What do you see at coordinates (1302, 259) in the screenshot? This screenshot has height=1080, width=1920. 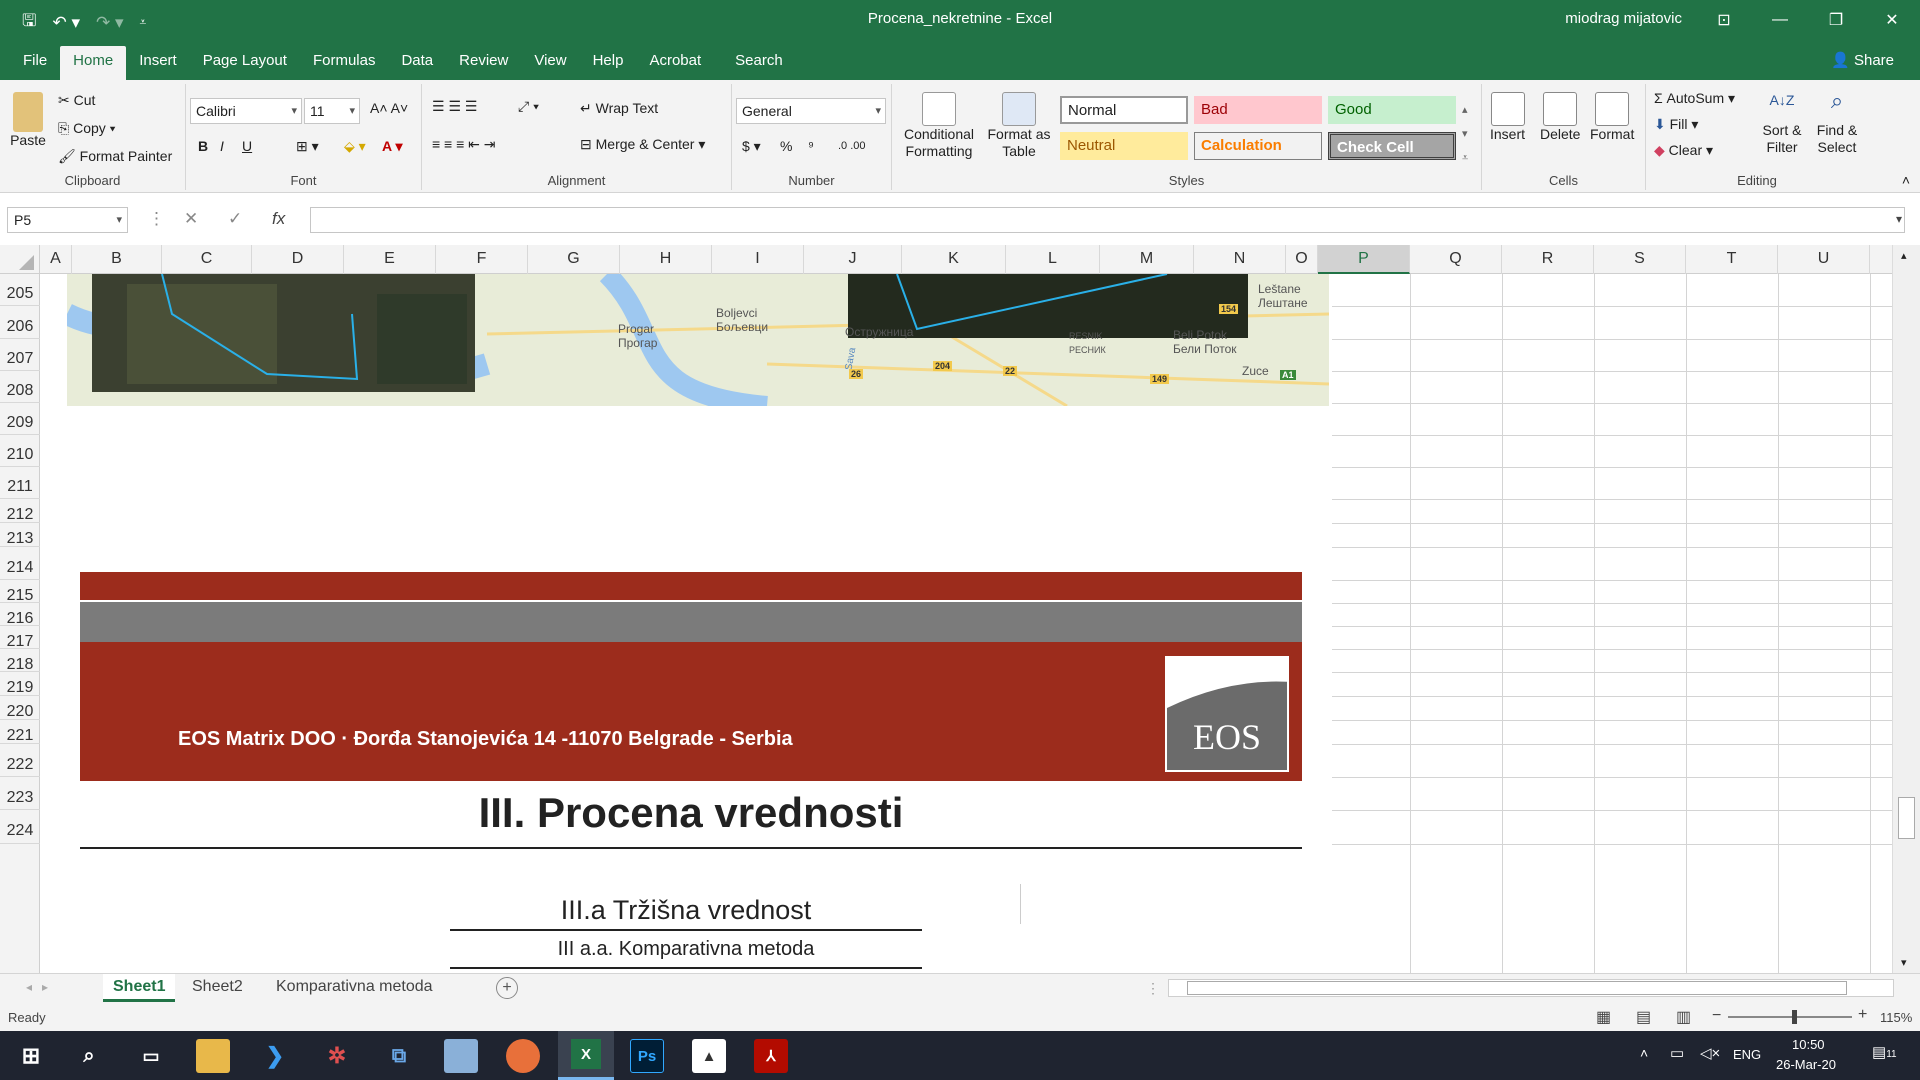 I see `column-header-o: O` at bounding box center [1302, 259].